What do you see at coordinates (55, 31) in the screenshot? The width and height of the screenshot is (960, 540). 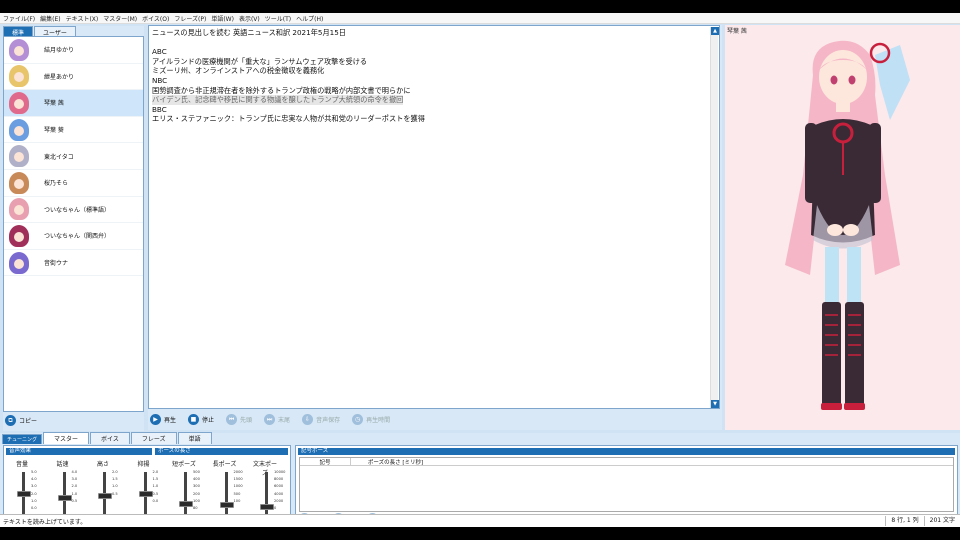 I see `tab-user: ユーザー` at bounding box center [55, 31].